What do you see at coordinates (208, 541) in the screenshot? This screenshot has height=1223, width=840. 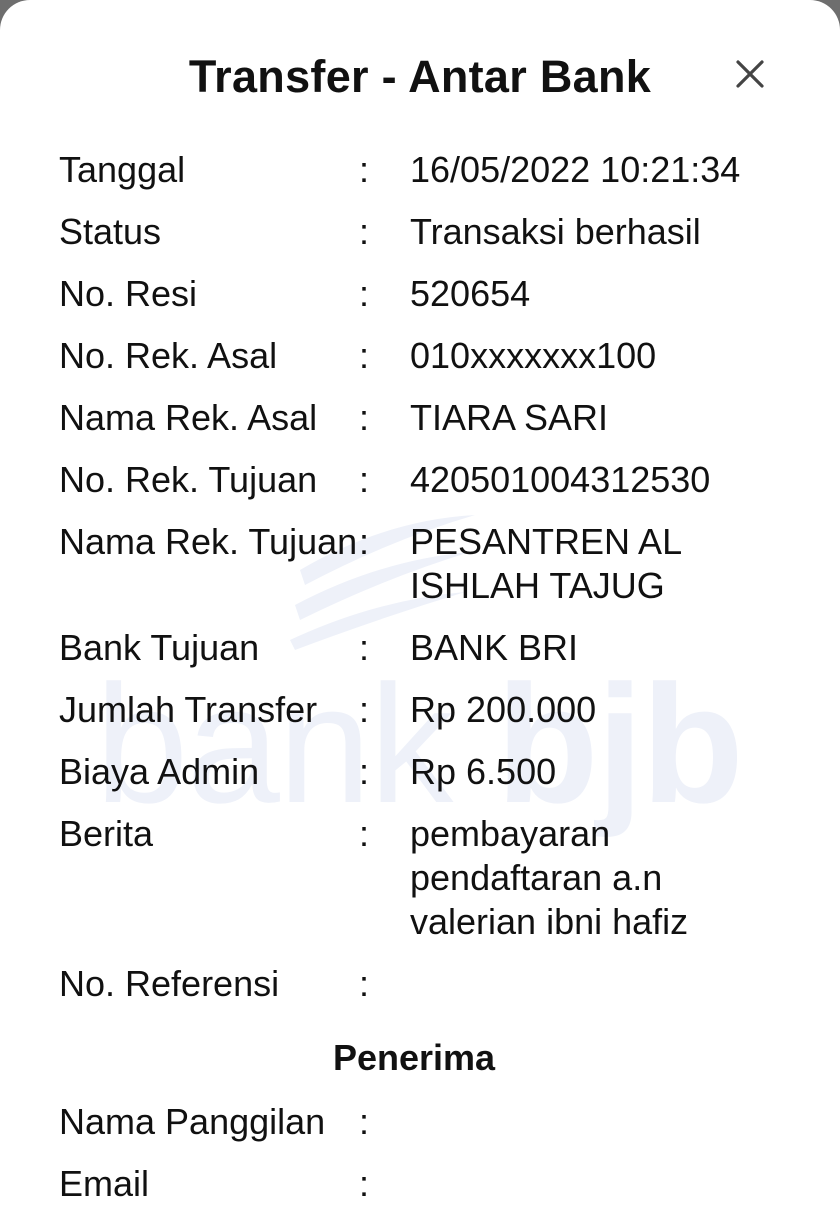 I see `detail-label: Nama Rek. Tujuan` at bounding box center [208, 541].